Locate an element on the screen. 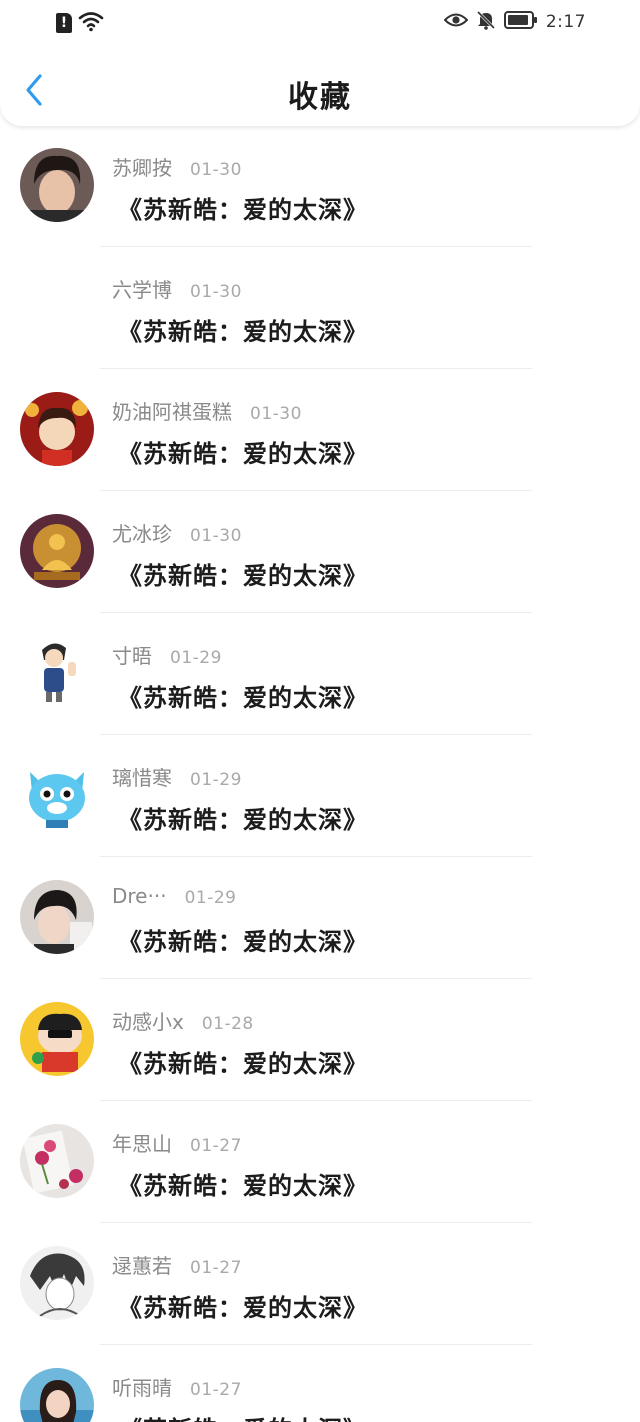 The height and width of the screenshot is (1422, 640). favorite-item: 奶油阿祺蛋糕 01-30 《苏新皓：爱的太深》 is located at coordinates (320, 431).